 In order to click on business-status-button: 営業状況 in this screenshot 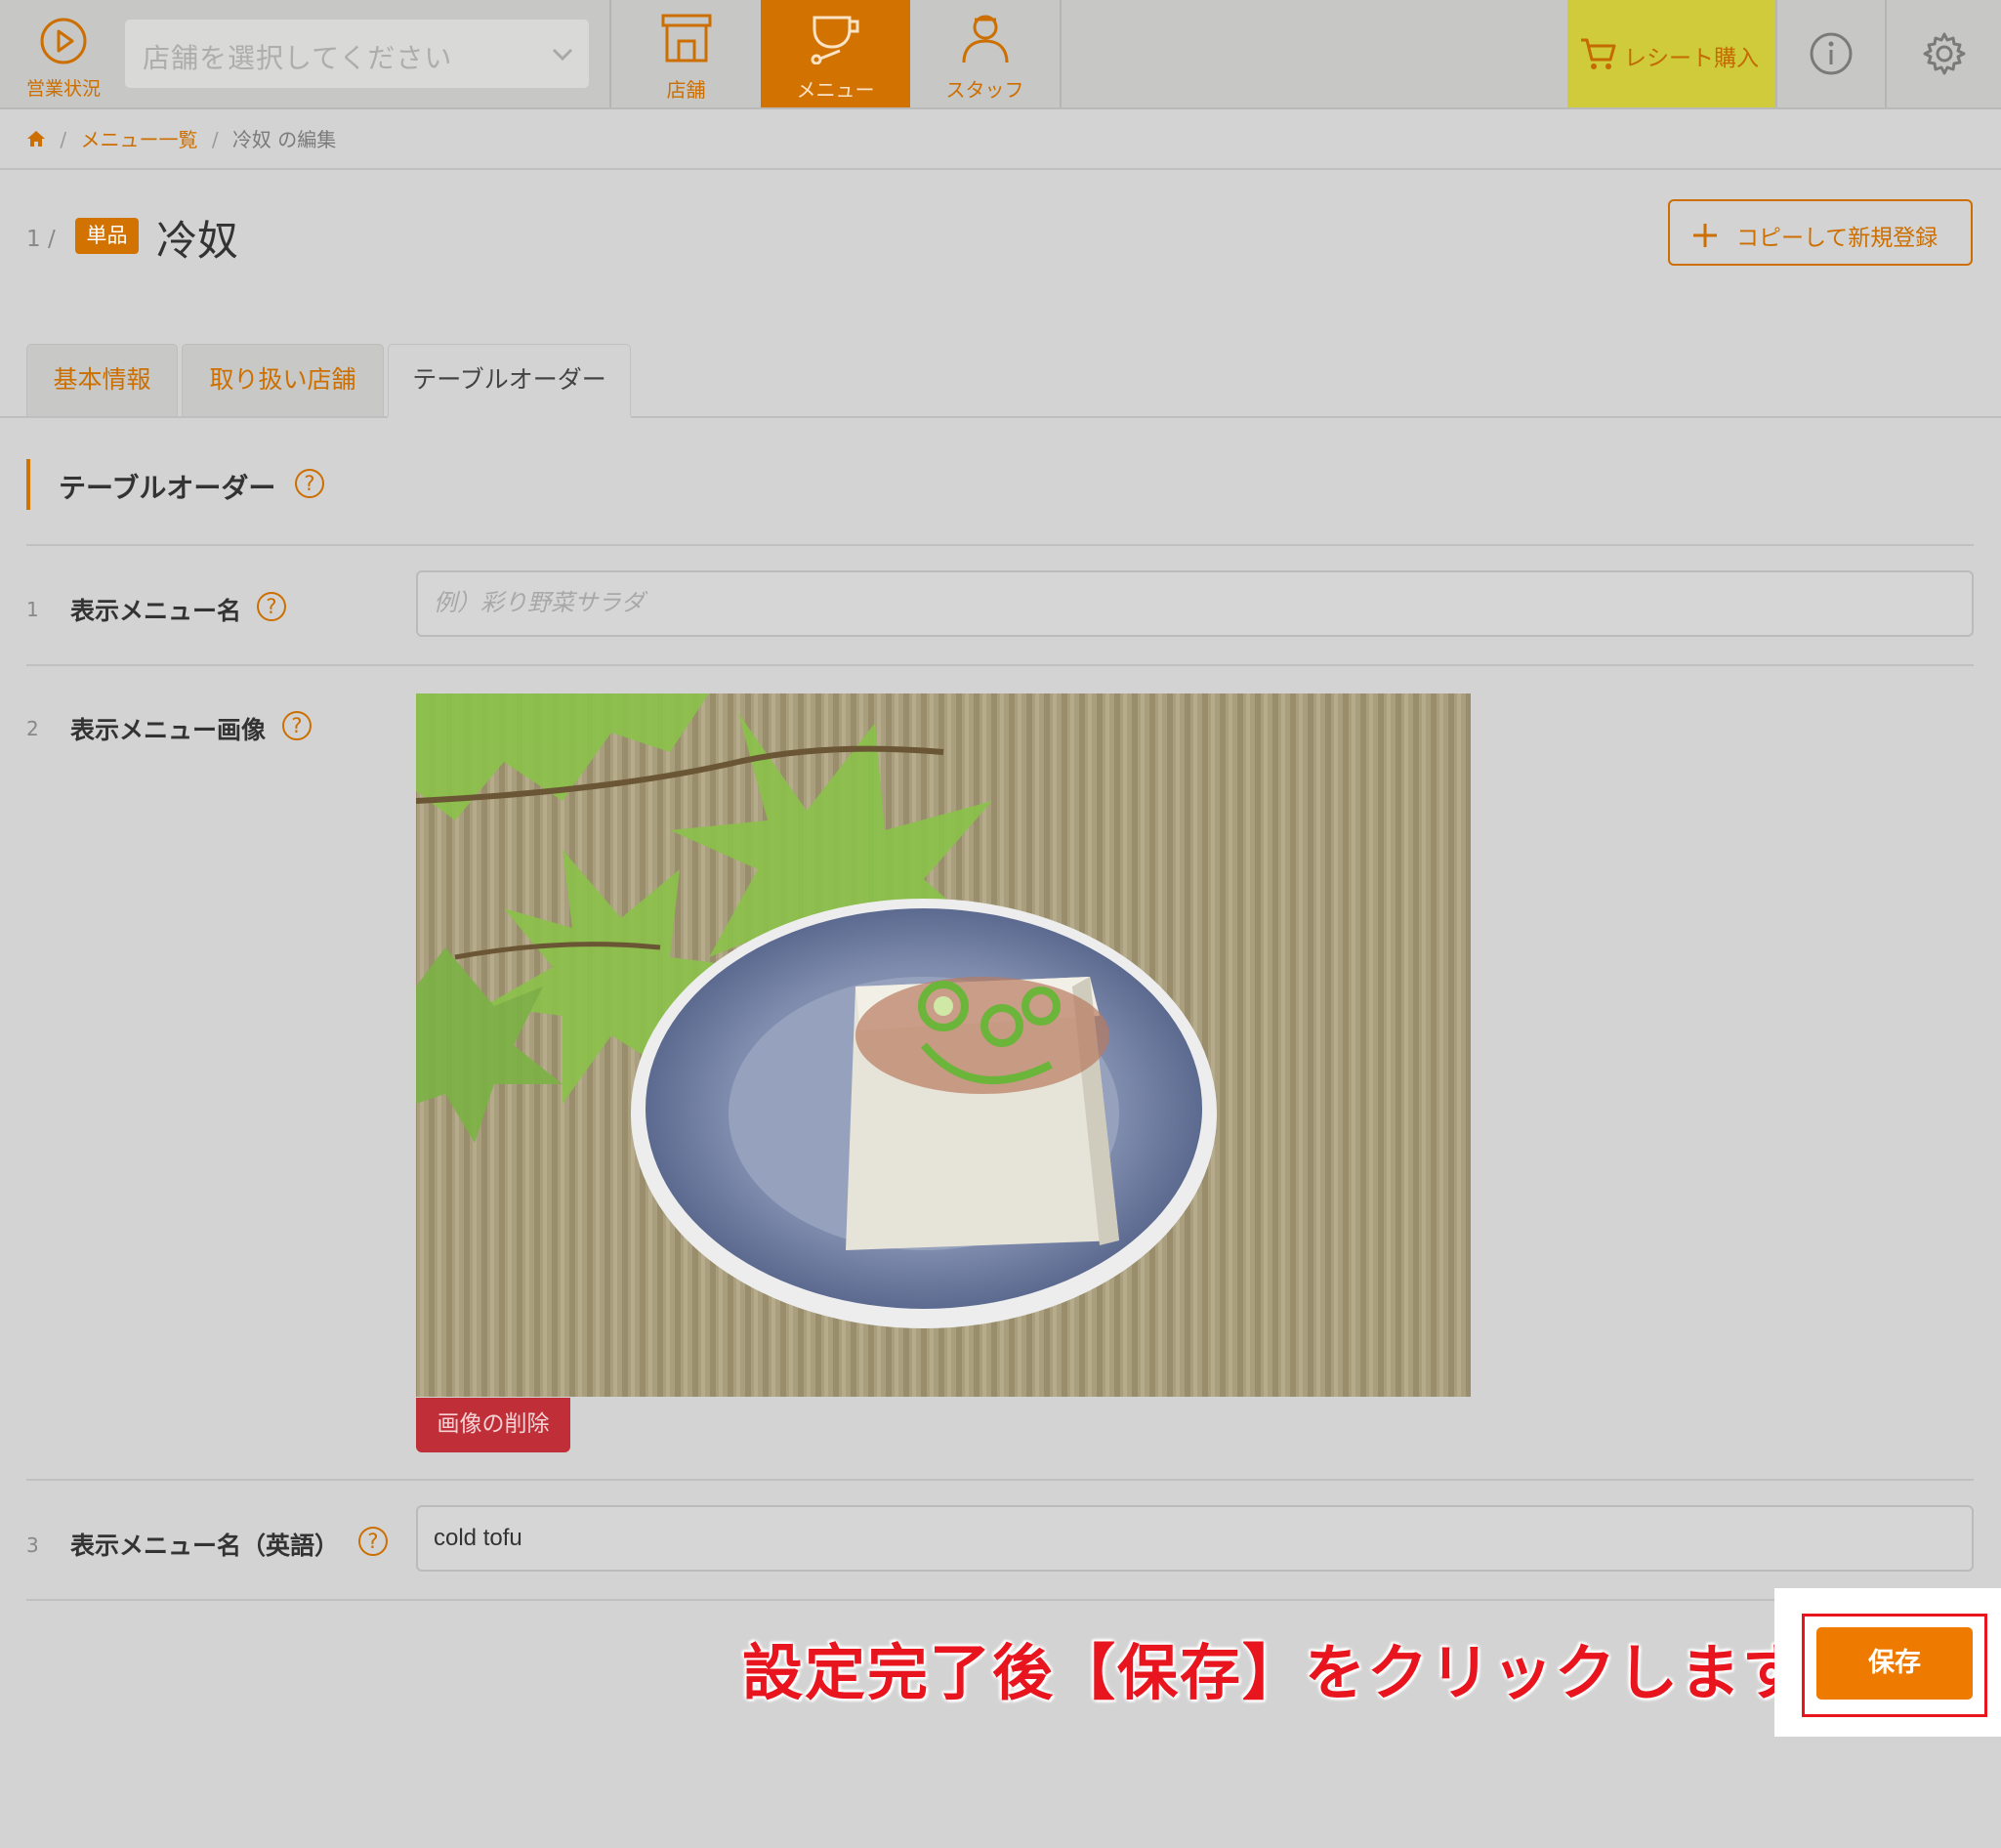, I will do `click(63, 53)`.